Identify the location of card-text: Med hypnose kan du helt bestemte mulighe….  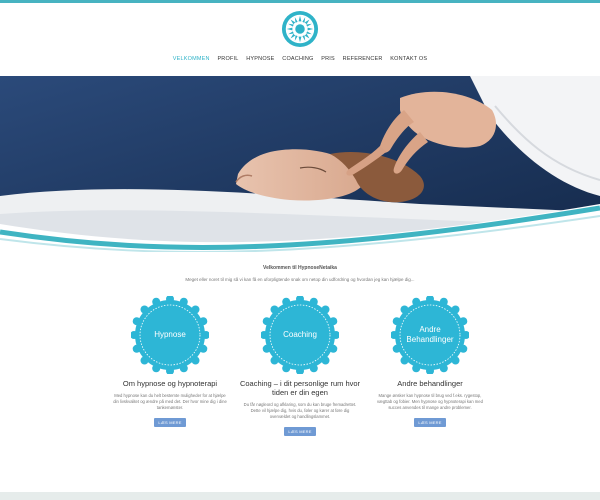
(170, 401).